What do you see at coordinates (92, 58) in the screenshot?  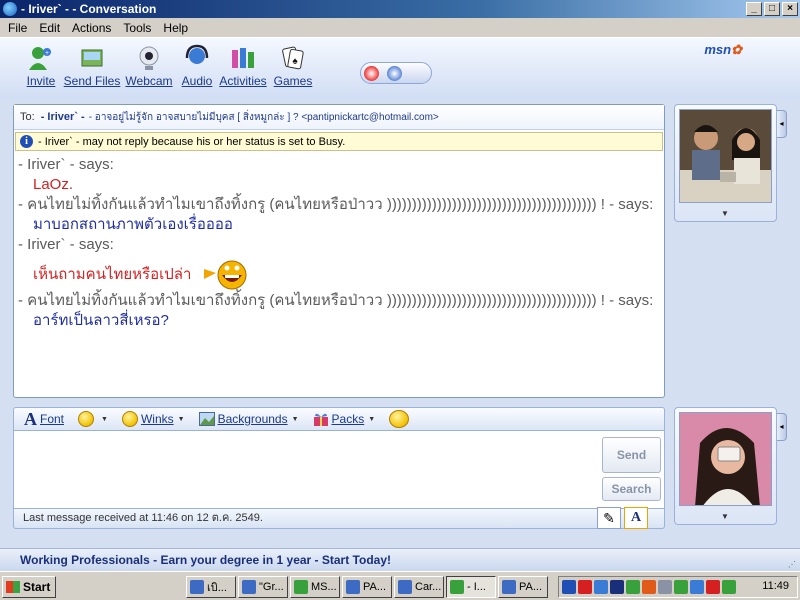 I see `send-files-icon` at bounding box center [92, 58].